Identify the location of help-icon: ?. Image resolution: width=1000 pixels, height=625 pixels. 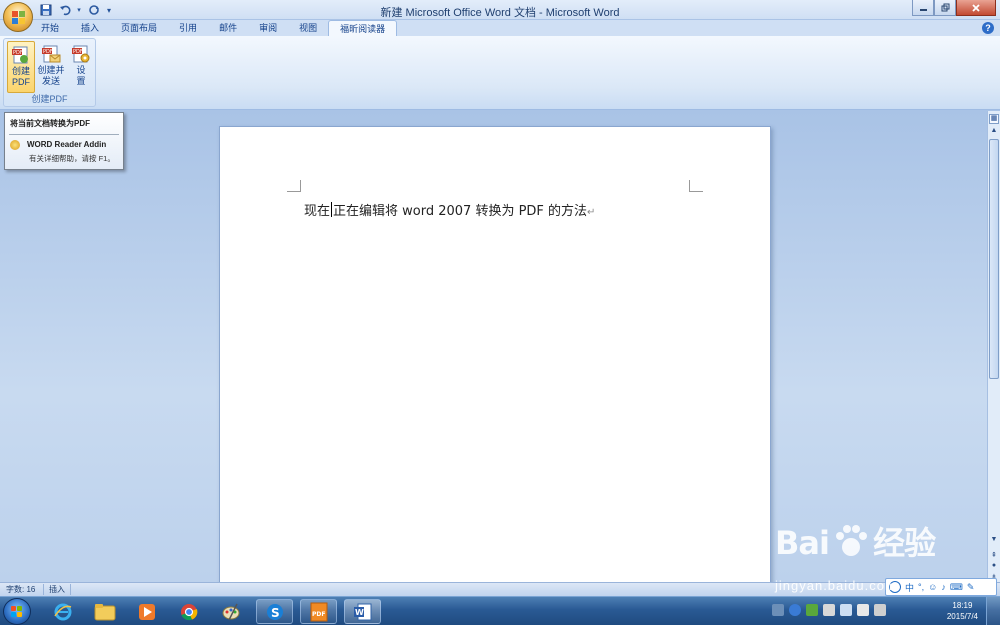
(988, 28).